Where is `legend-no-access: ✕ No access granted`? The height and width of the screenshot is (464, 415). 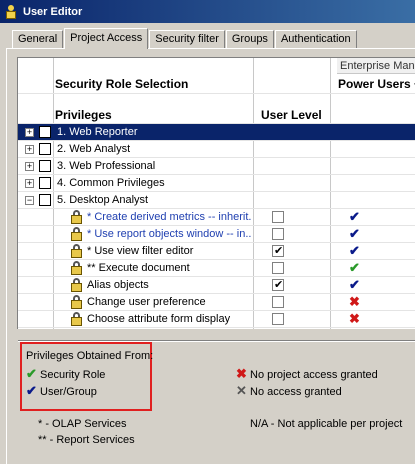 legend-no-access: ✕ No access granted is located at coordinates (289, 391).